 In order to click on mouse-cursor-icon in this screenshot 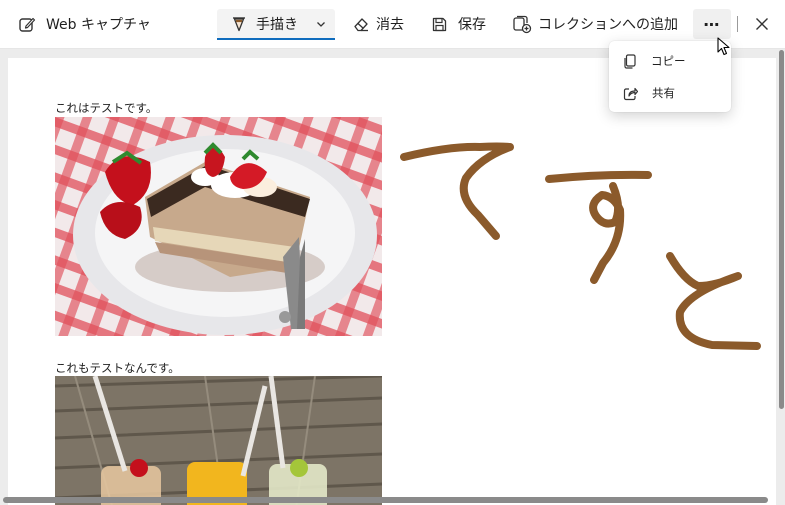, I will do `click(723, 46)`.